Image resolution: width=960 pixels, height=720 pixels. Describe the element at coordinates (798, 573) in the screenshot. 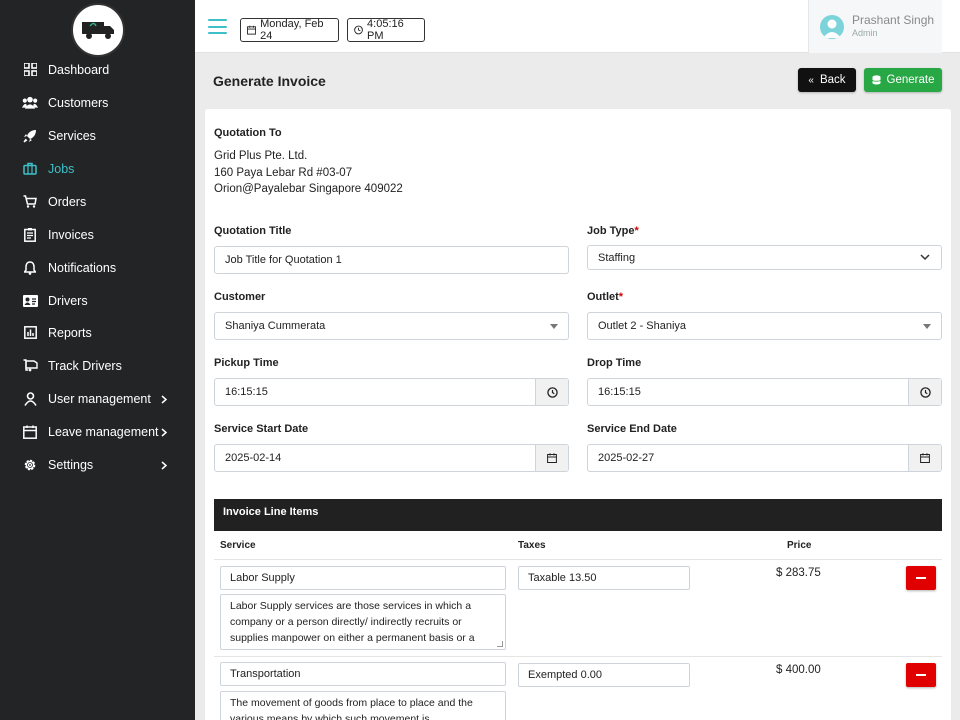

I see `line-price: $ 283.75` at that location.